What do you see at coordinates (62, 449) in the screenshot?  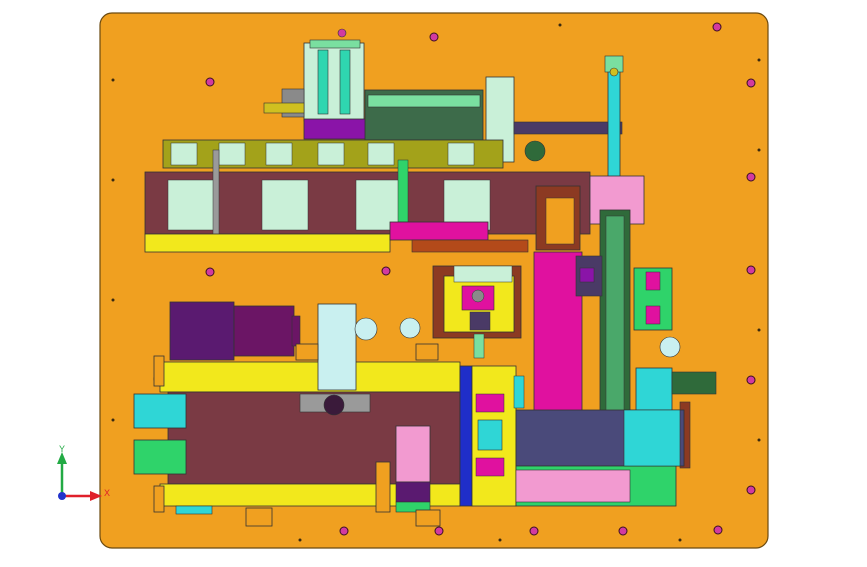 I see `y-axis-label: Y` at bounding box center [62, 449].